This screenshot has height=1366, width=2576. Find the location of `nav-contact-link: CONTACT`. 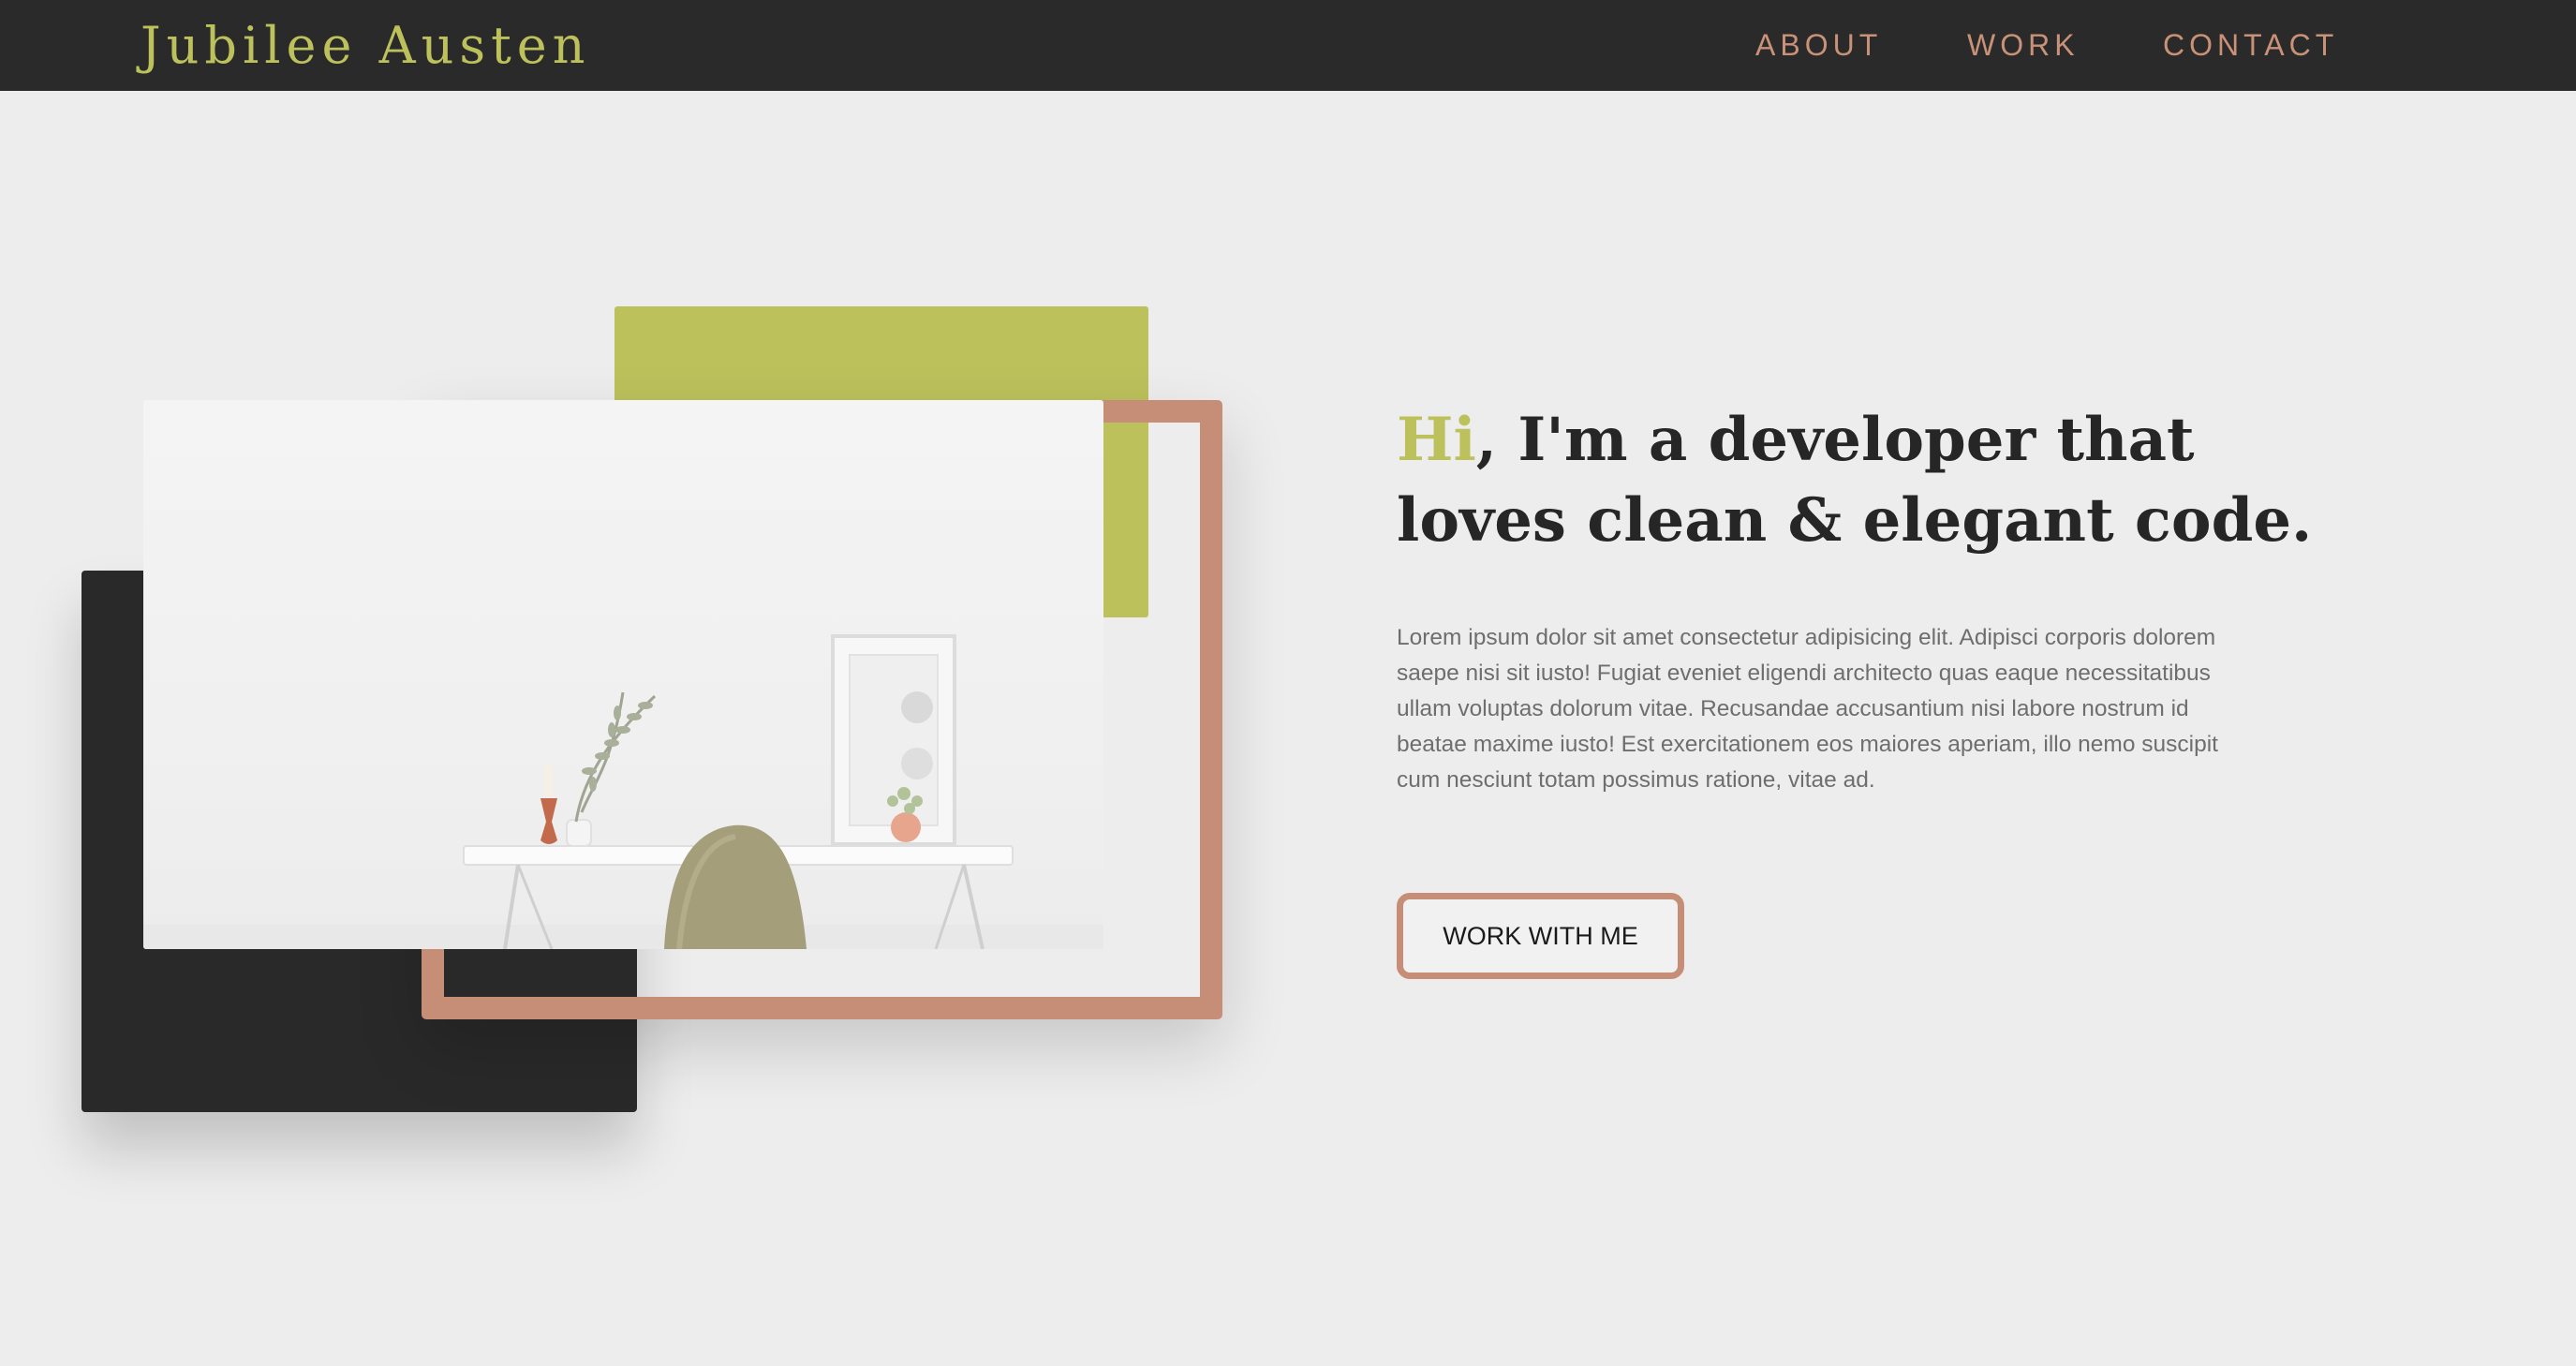

nav-contact-link: CONTACT is located at coordinates (2251, 45).